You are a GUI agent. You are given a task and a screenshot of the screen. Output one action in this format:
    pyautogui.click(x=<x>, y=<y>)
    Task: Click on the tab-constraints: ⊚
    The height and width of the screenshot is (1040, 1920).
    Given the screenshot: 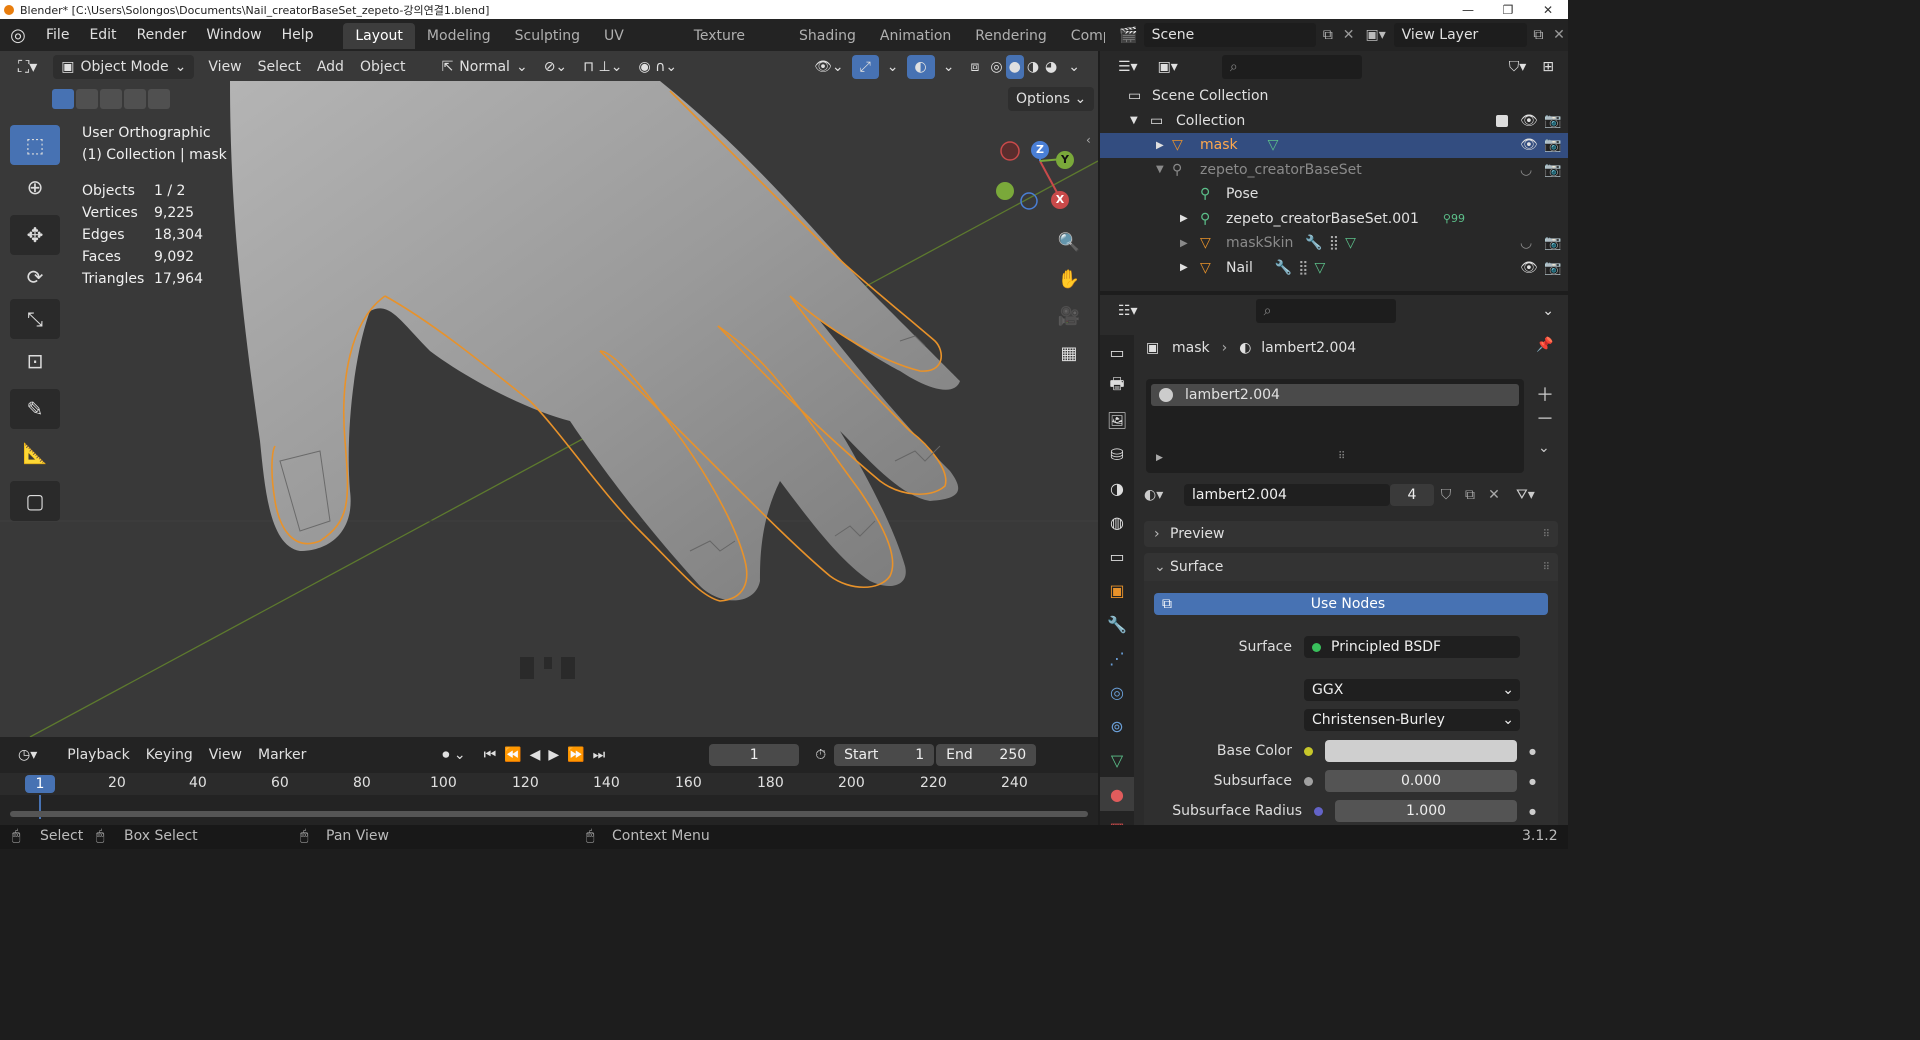 What is the action you would take?
    pyautogui.click(x=1117, y=726)
    